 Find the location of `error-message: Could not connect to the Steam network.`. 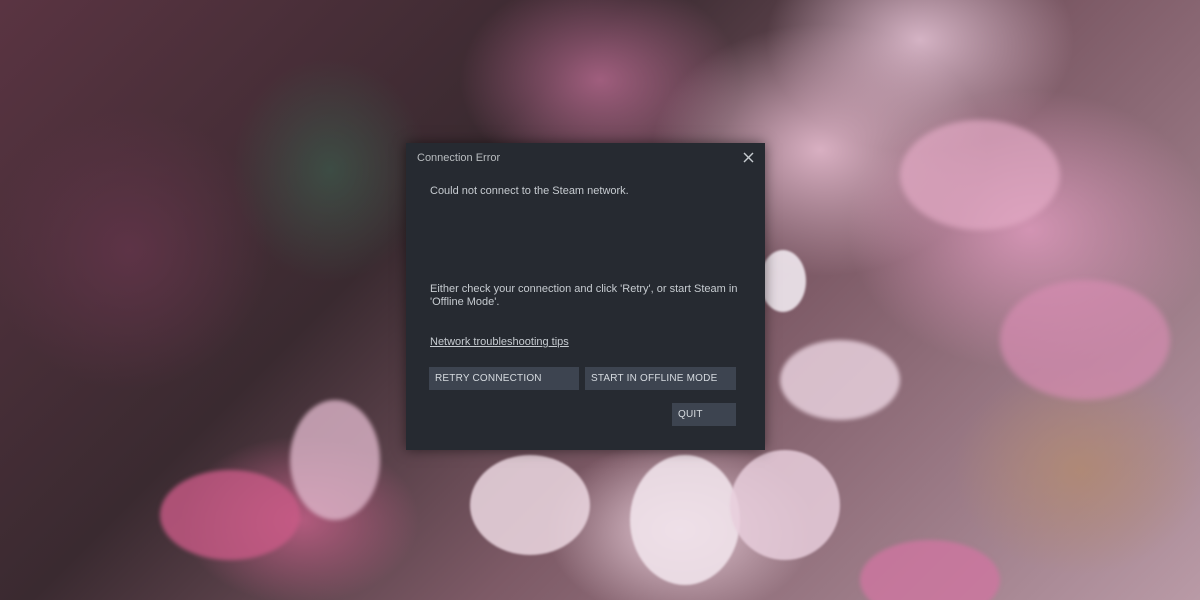

error-message: Could not connect to the Steam network. is located at coordinates (529, 191).